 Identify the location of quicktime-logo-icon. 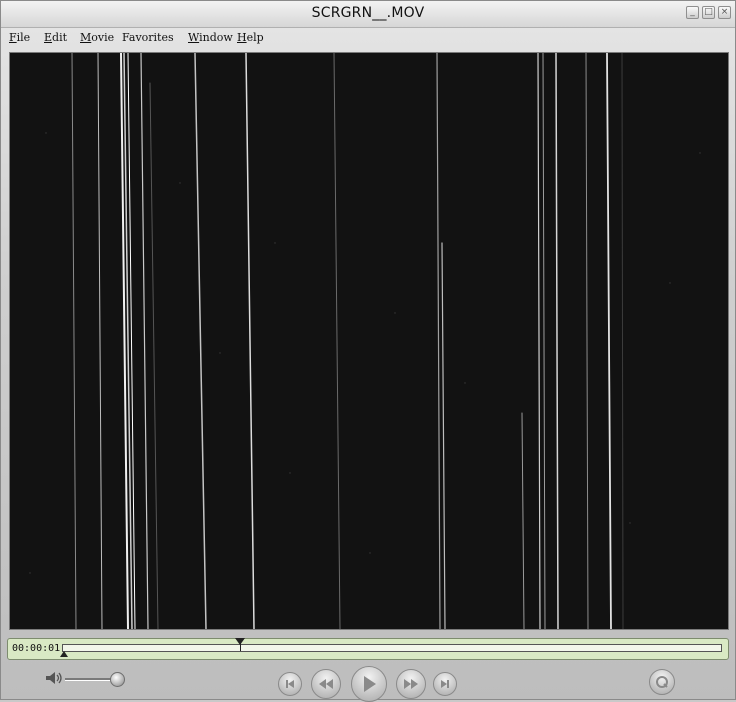
(662, 682).